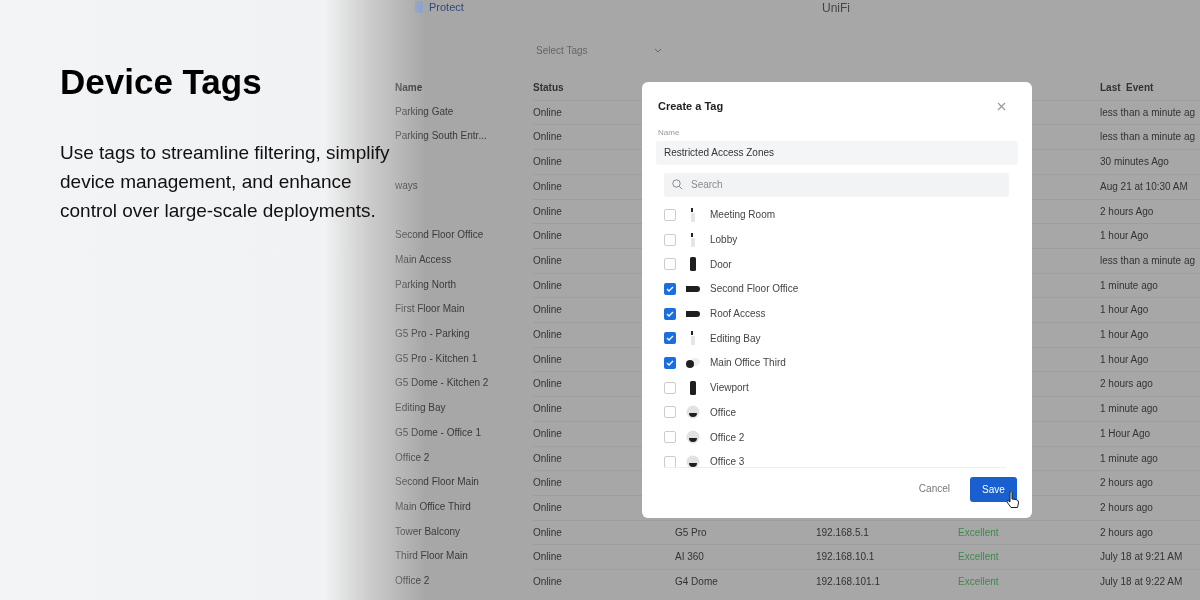 This screenshot has height=600, width=1200. What do you see at coordinates (1150, 433) in the screenshot?
I see `table-cell: 1 Hour Ago` at bounding box center [1150, 433].